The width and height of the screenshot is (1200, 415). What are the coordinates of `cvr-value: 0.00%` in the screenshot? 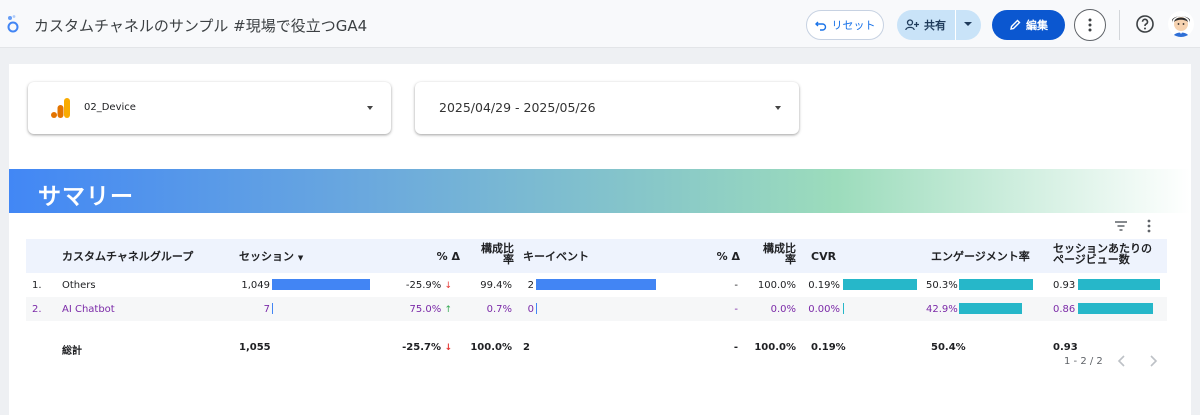 It's located at (824, 309).